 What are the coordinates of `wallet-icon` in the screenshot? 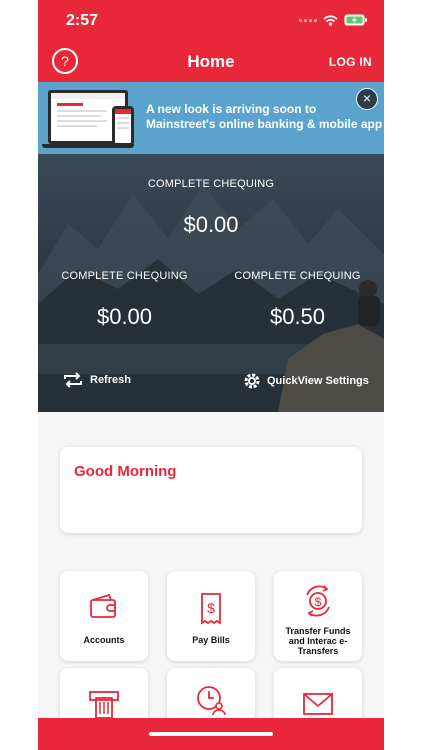 It's located at (103, 605).